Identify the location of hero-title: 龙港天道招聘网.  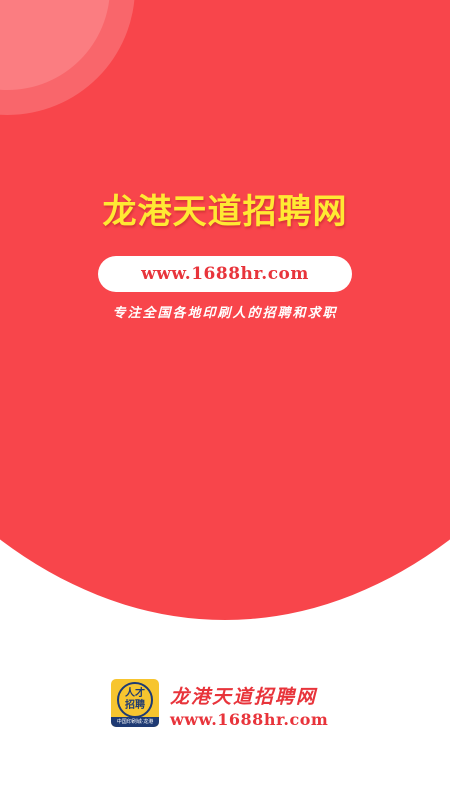
(225, 212).